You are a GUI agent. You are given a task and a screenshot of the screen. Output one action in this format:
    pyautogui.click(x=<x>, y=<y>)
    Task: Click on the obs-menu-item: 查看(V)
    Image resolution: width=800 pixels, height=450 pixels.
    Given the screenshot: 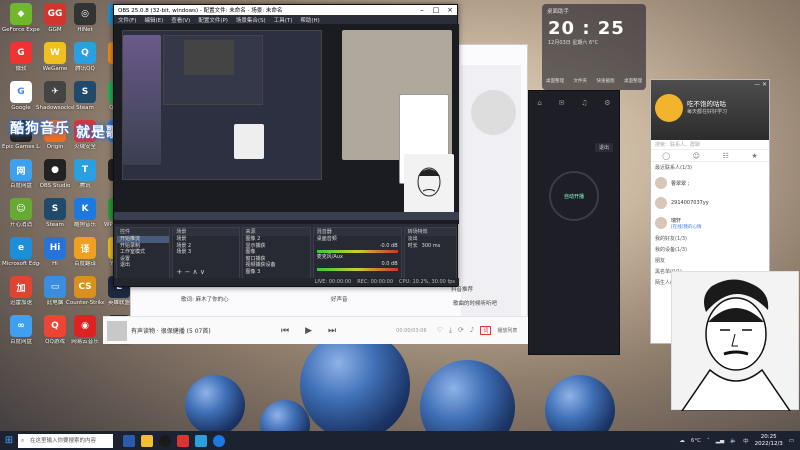 What is the action you would take?
    pyautogui.click(x=180, y=20)
    